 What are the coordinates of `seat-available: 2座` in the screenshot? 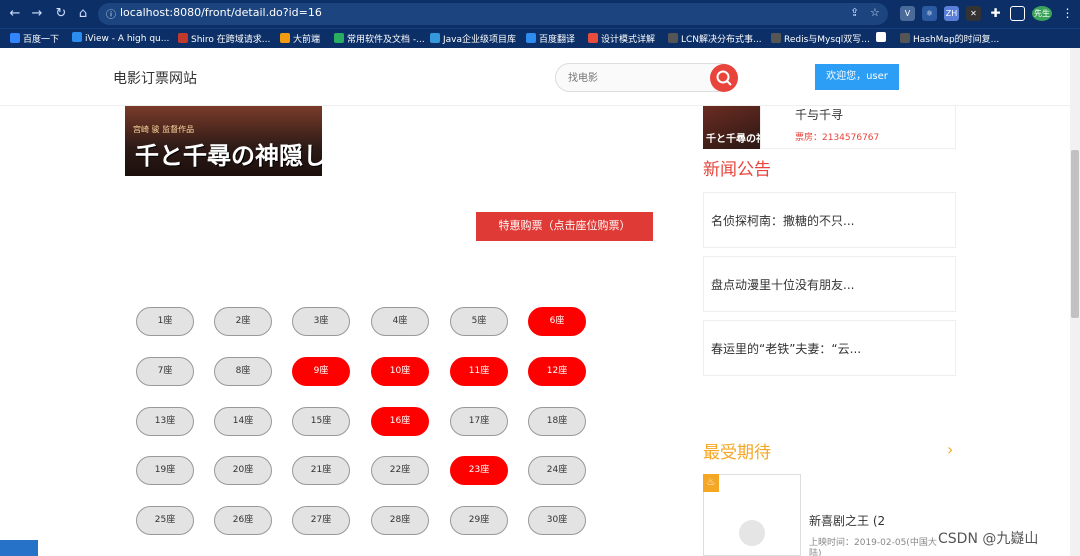 It's located at (243, 321).